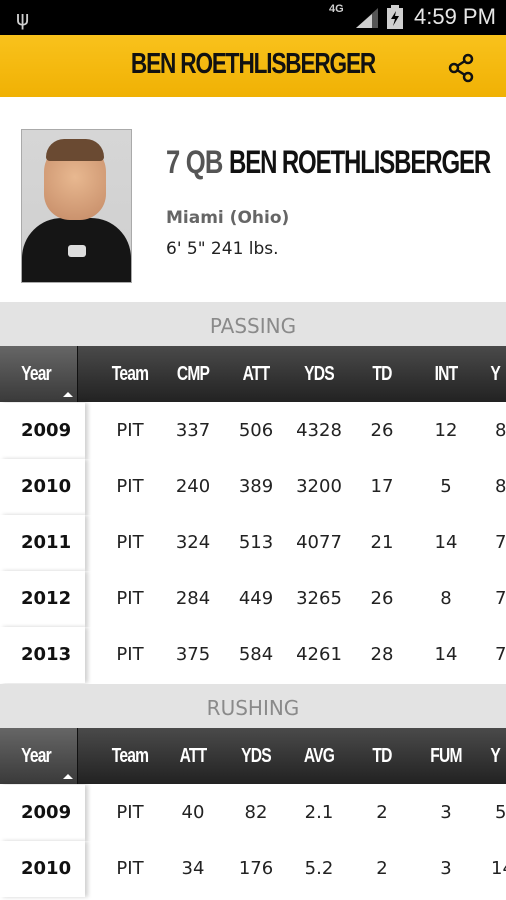 This screenshot has height=900, width=506. I want to click on int-cell: 5, so click(446, 486).